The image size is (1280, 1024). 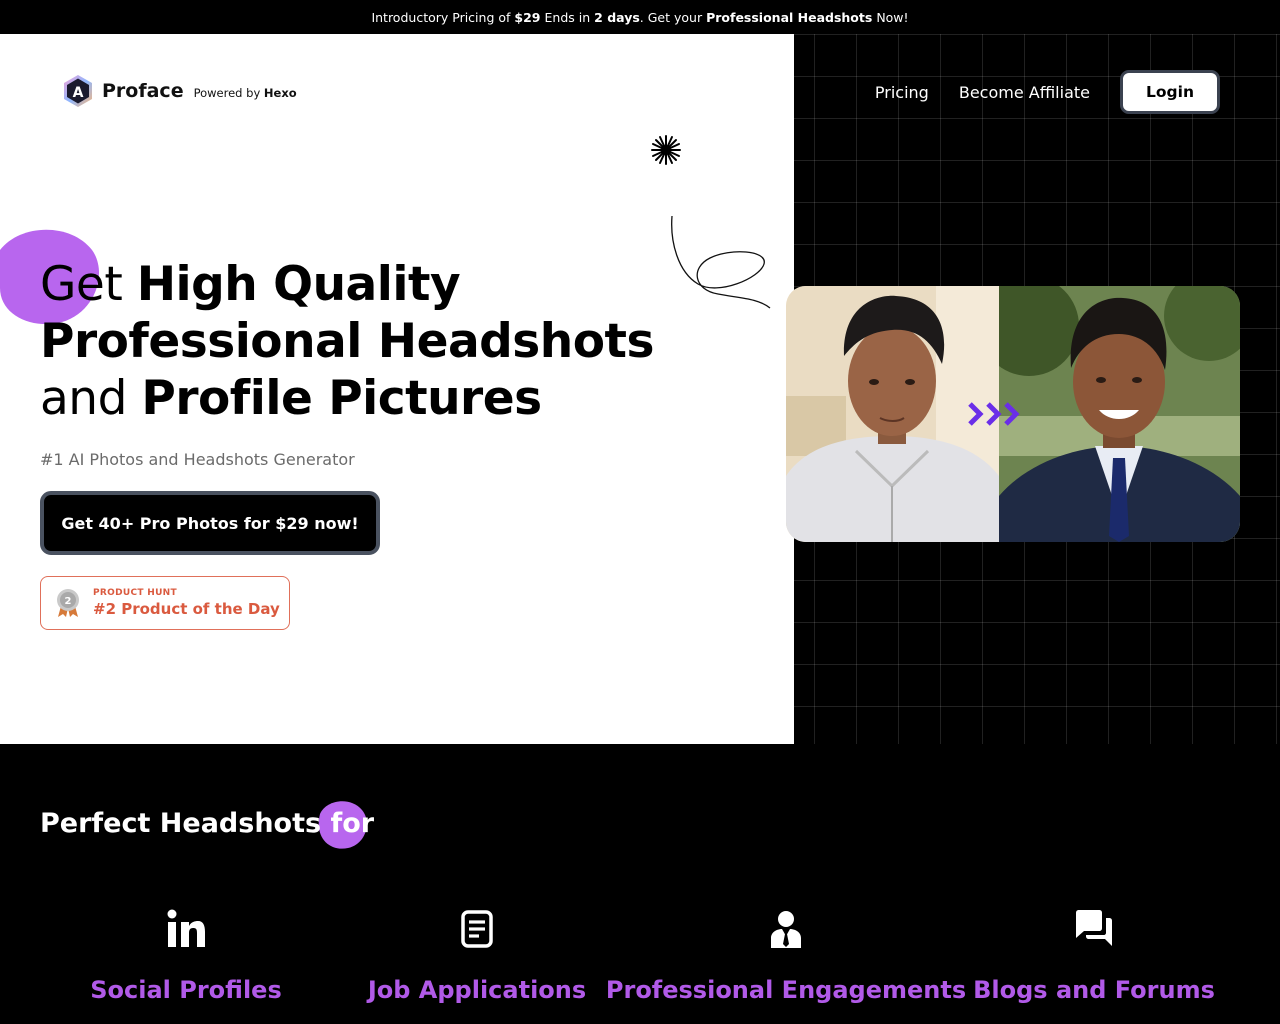 I want to click on powered-by-brand: Hexo, so click(x=280, y=93).